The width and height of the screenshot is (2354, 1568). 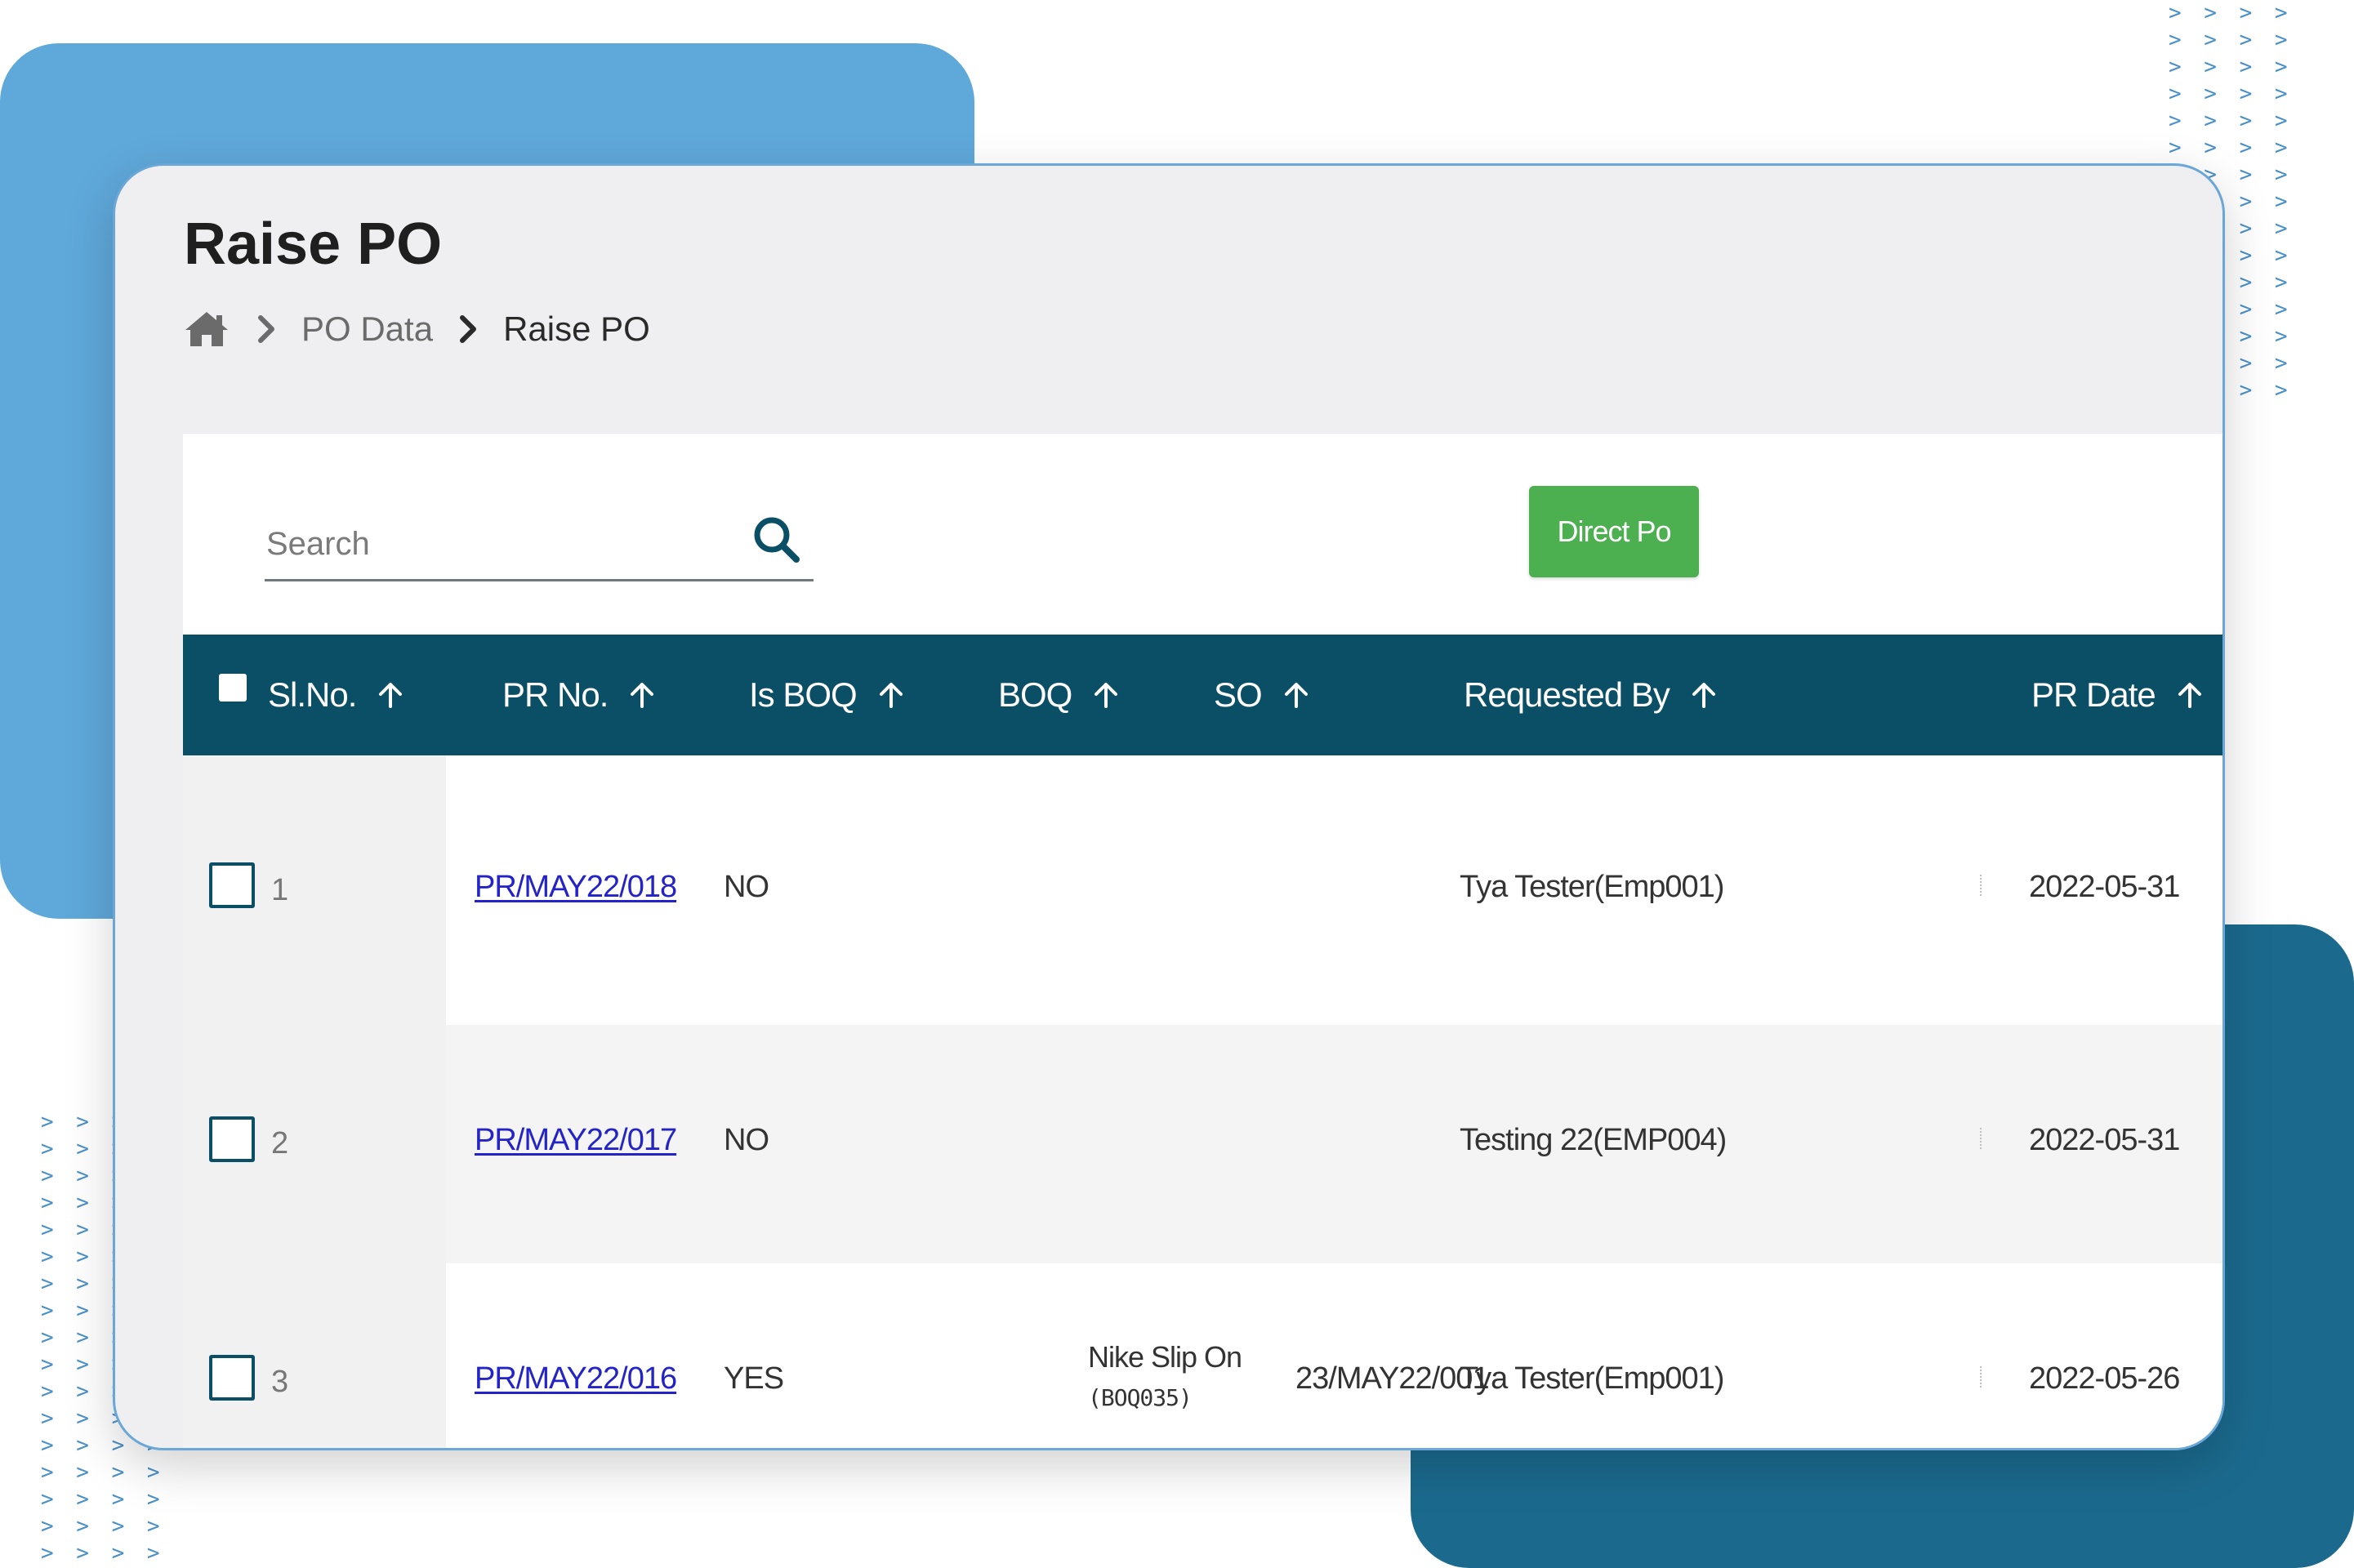 What do you see at coordinates (206, 329) in the screenshot?
I see `home-icon` at bounding box center [206, 329].